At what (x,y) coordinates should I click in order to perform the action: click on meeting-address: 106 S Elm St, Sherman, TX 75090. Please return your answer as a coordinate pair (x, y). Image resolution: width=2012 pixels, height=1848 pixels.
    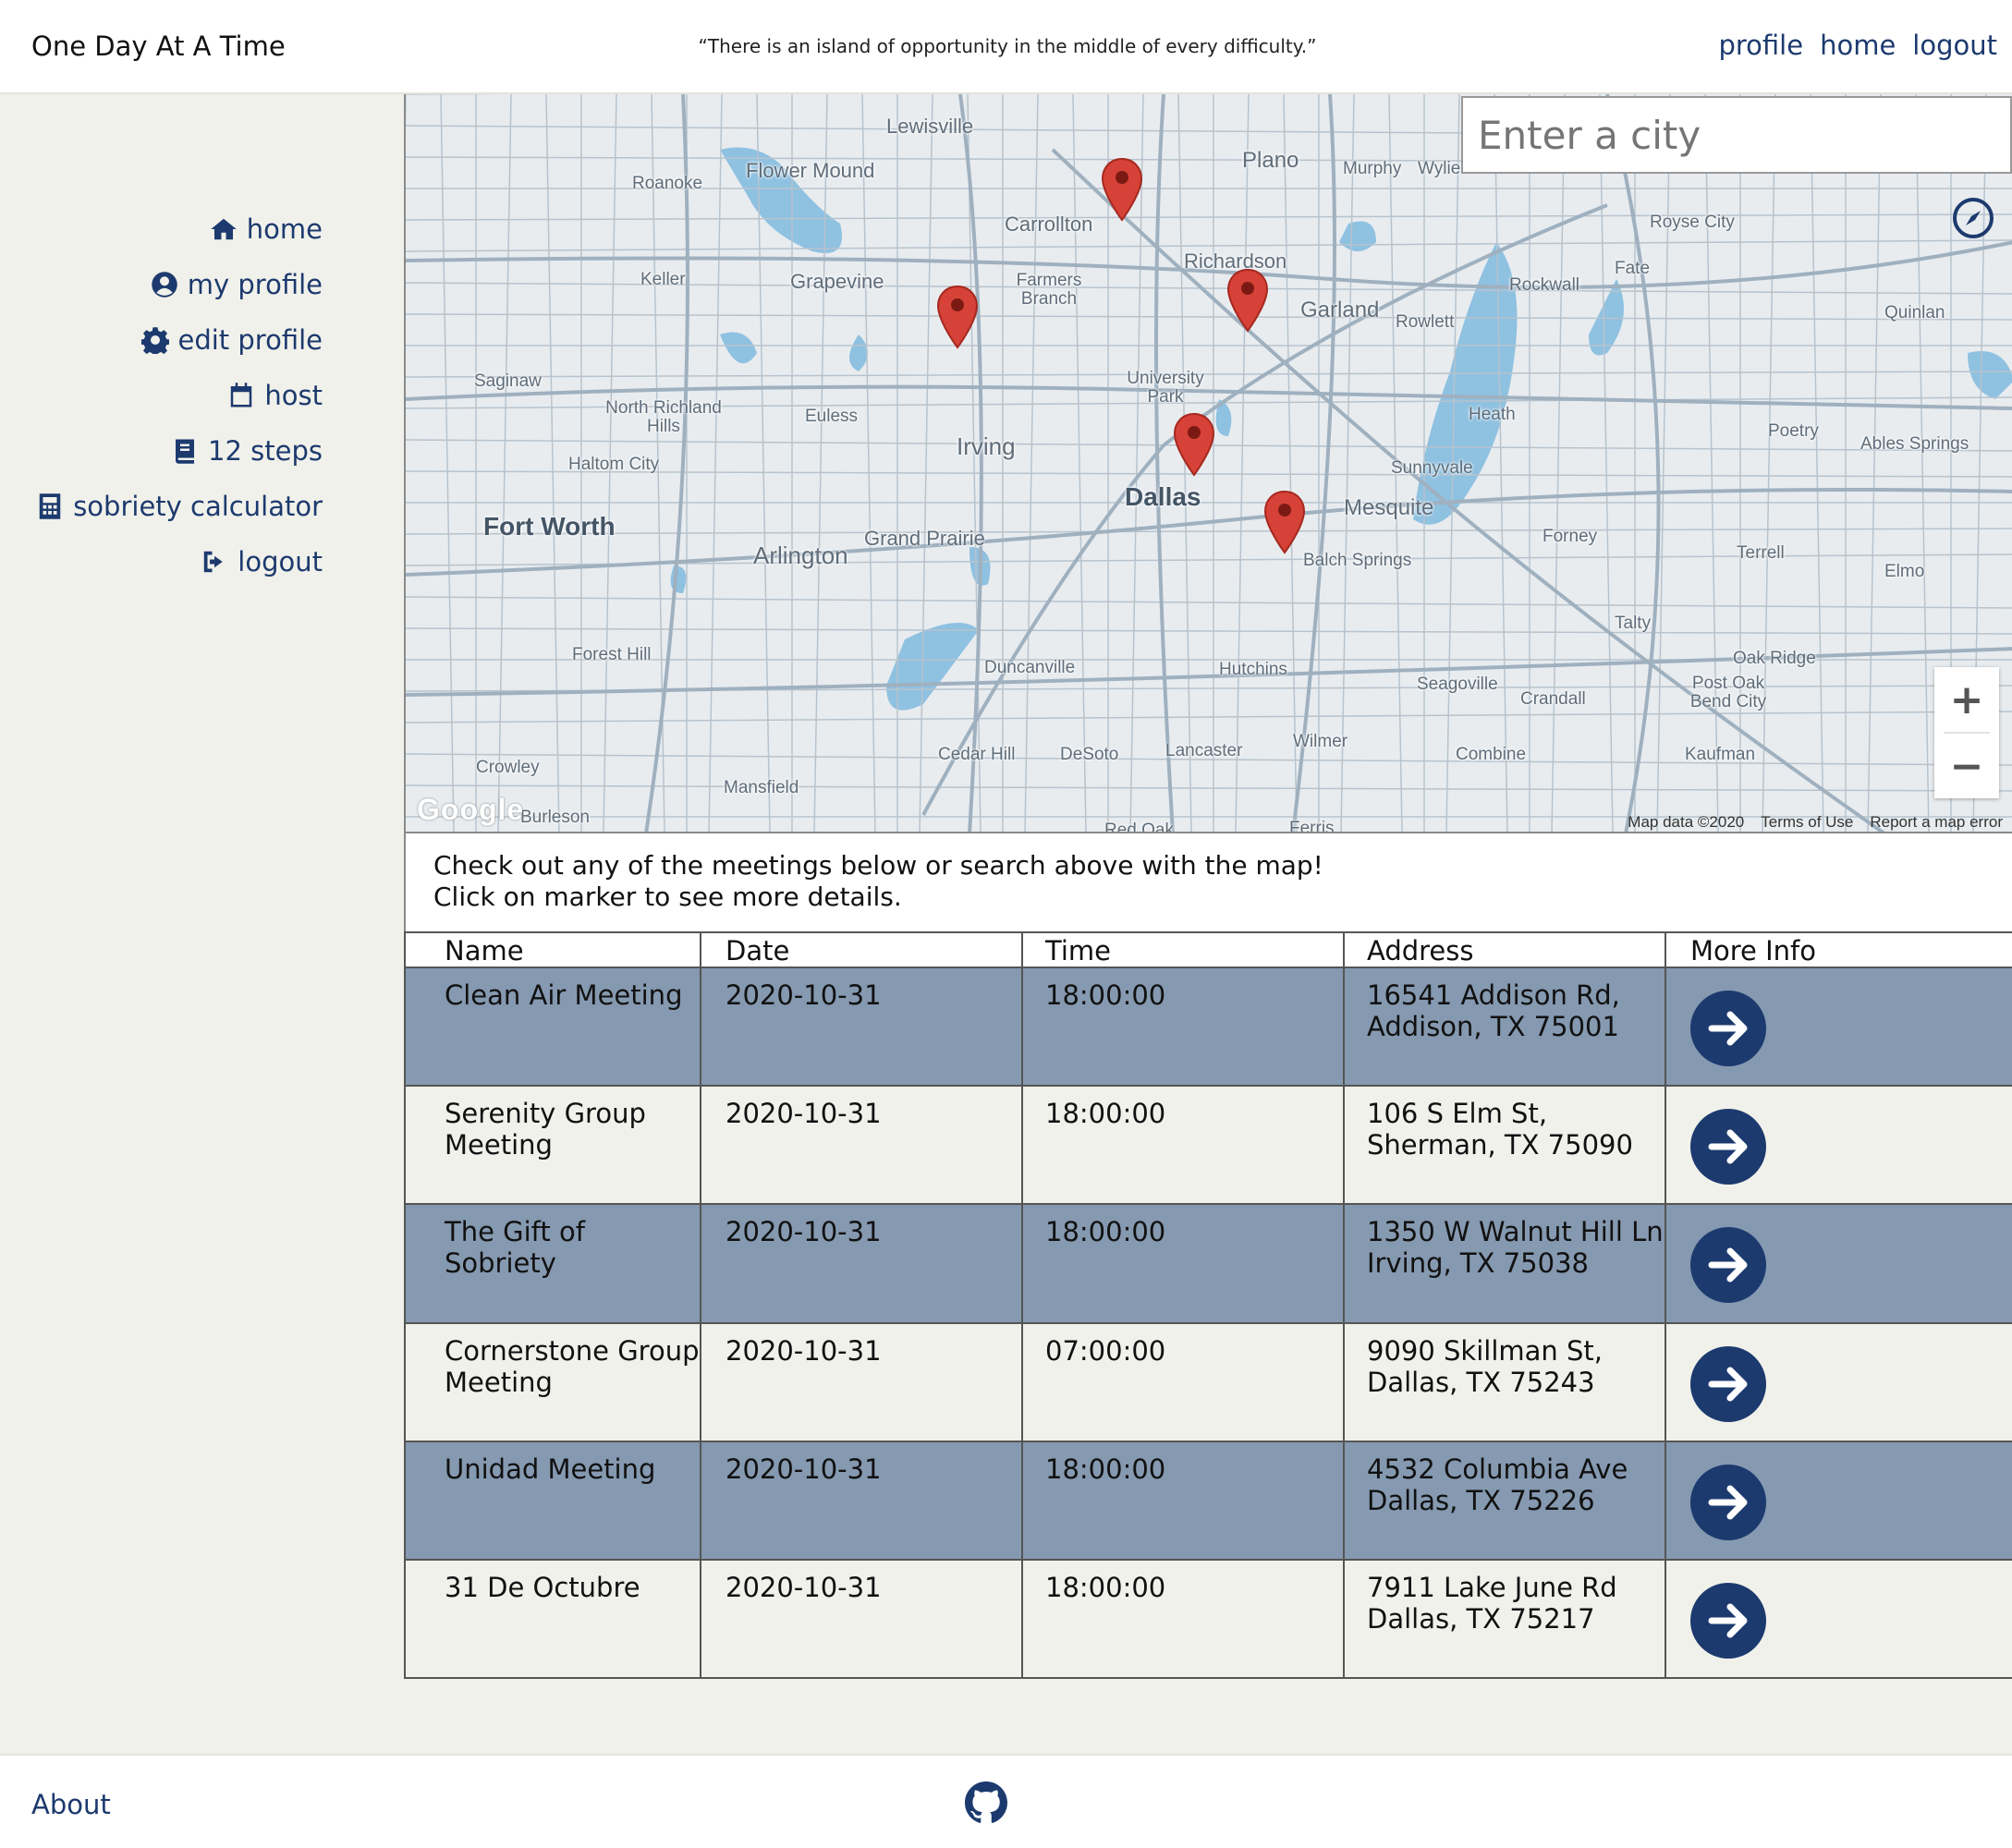
    Looking at the image, I should click on (1504, 1145).